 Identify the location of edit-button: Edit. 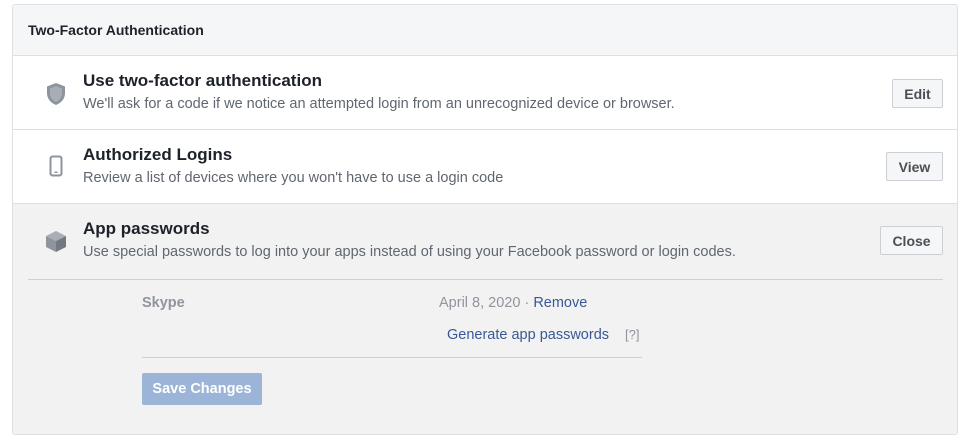
(917, 93).